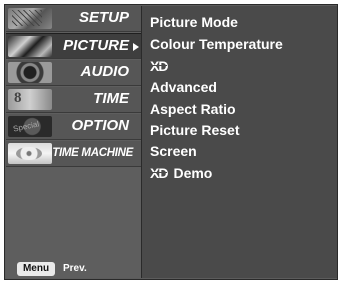 This screenshot has width=342, height=284. I want to click on menu-item-time: TIME, so click(73, 100).